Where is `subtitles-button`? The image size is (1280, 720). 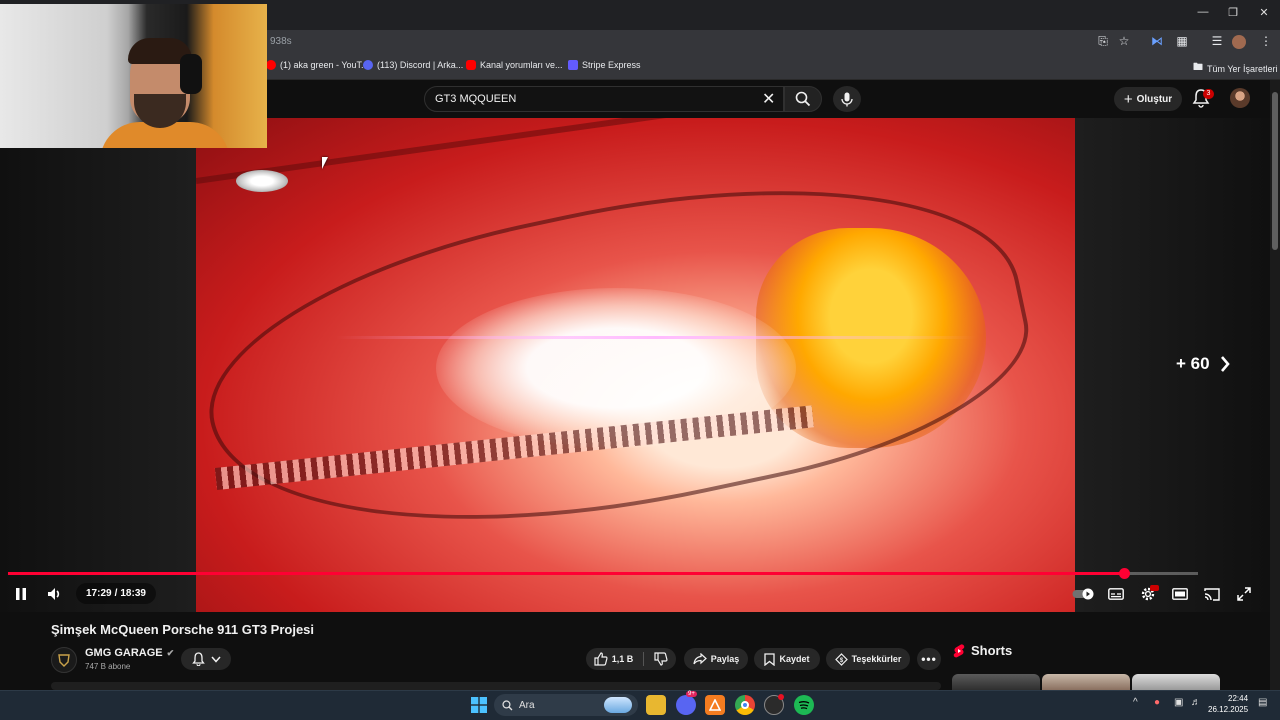 subtitles-button is located at coordinates (1116, 594).